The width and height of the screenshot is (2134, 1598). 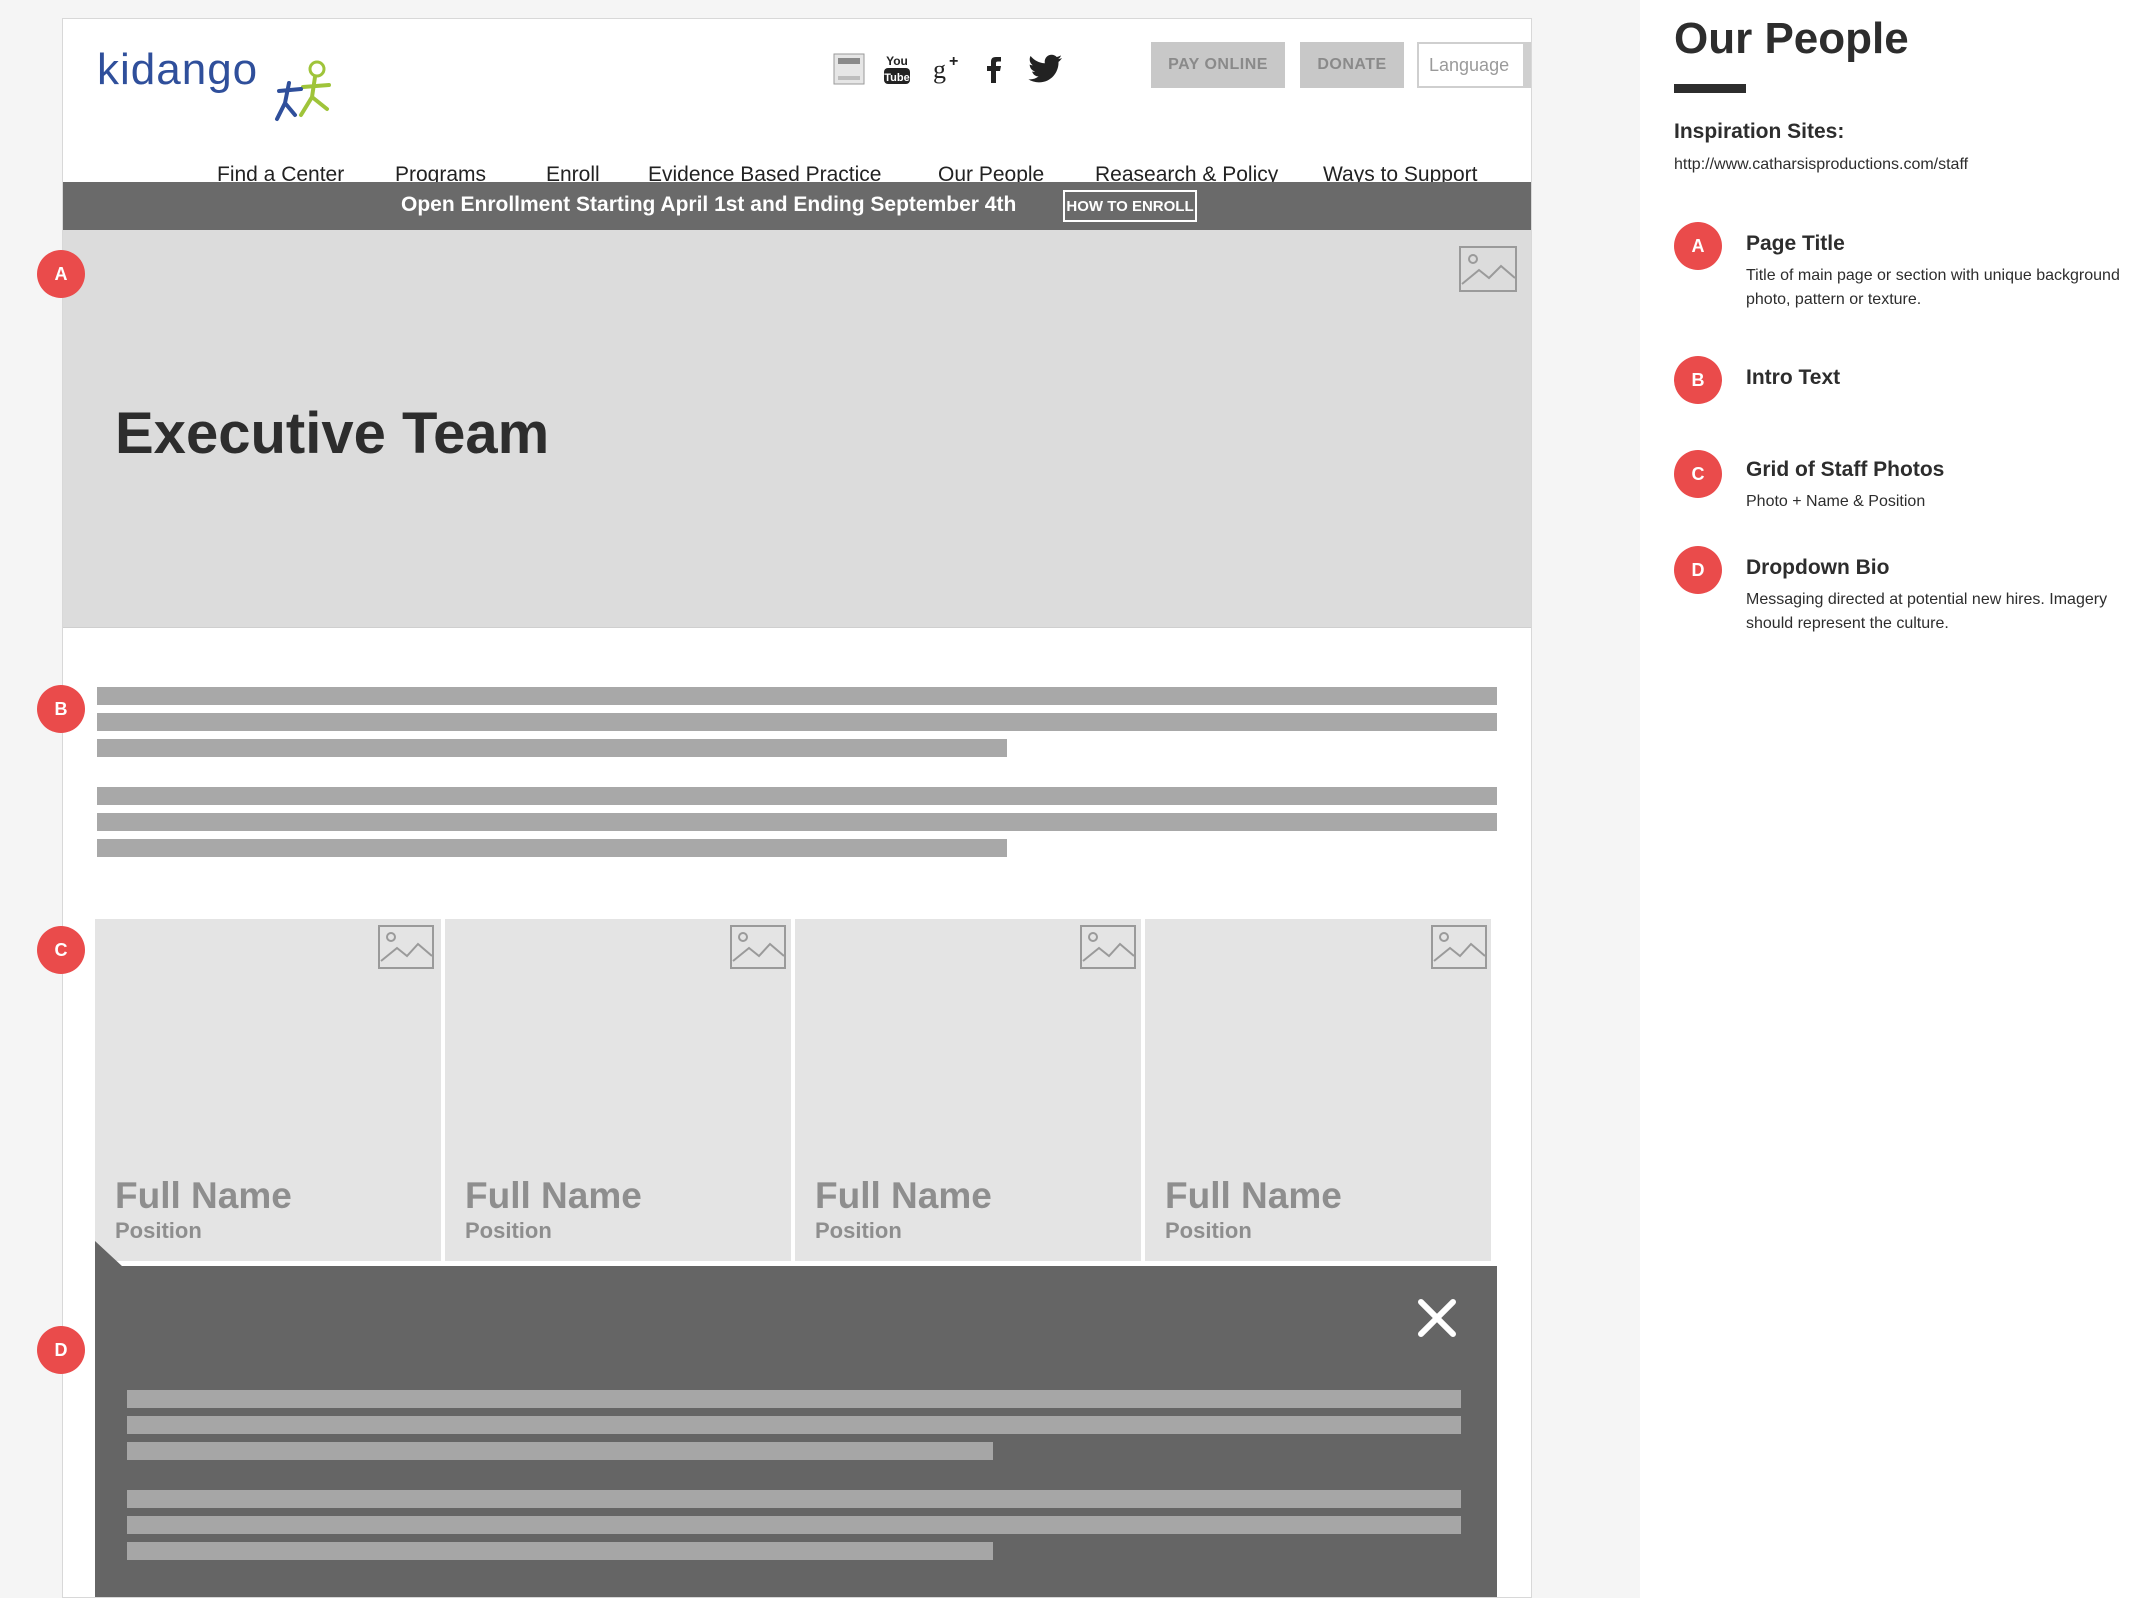 What do you see at coordinates (947, 69) in the screenshot?
I see `google-plus-icon: g +` at bounding box center [947, 69].